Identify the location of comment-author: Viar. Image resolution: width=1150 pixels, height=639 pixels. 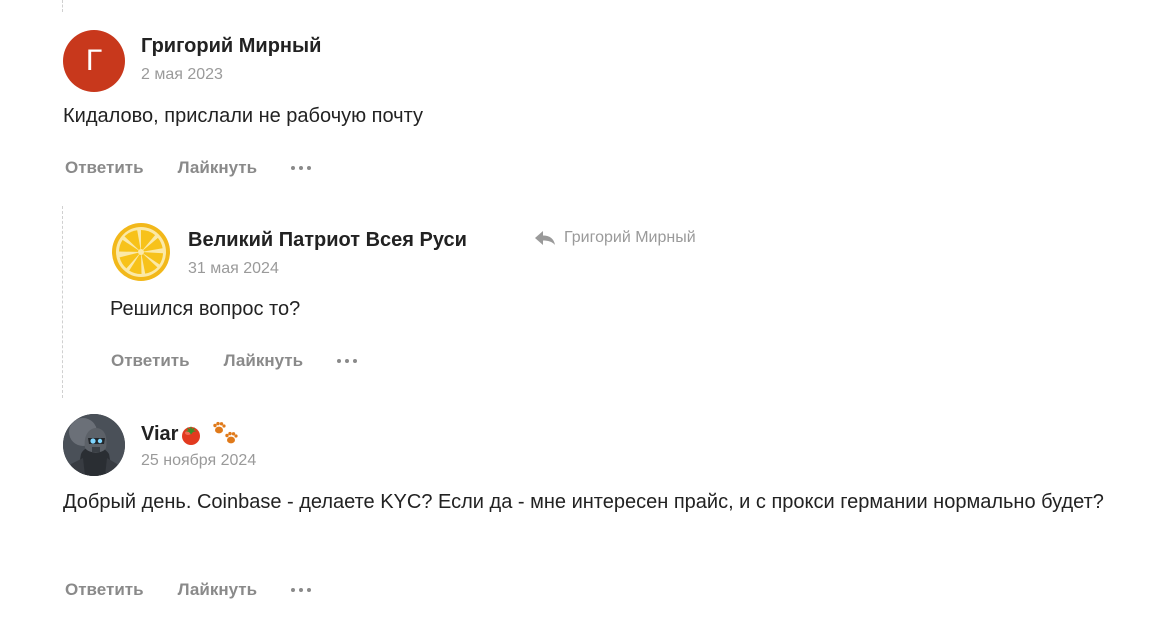
(191, 434).